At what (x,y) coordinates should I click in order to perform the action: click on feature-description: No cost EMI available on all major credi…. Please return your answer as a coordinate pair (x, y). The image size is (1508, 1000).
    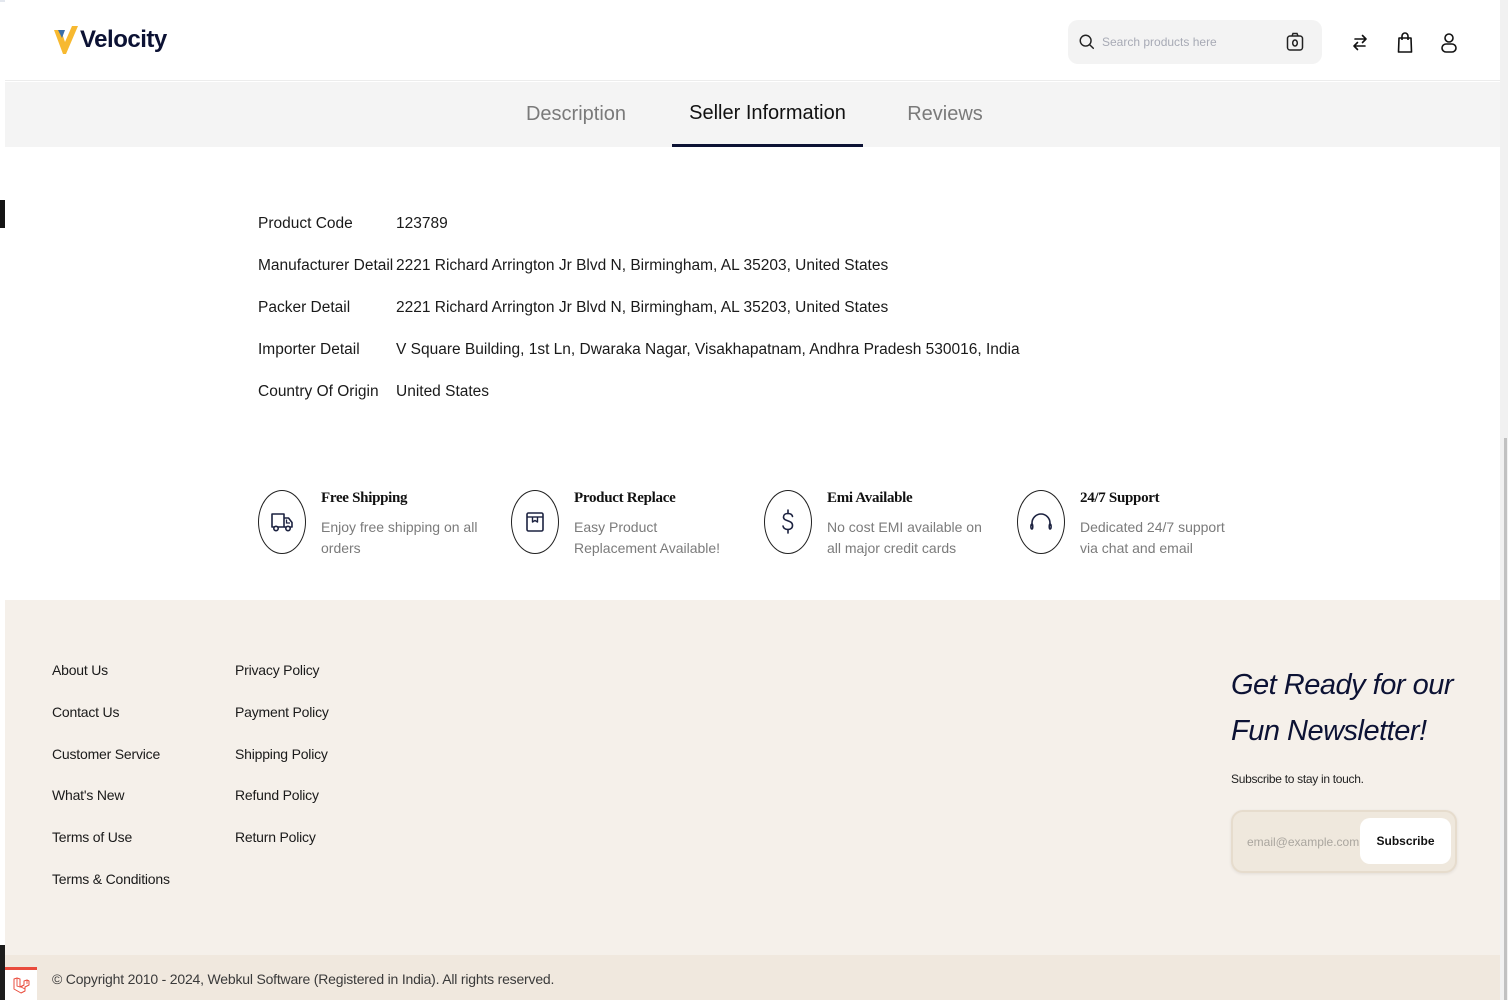
    Looking at the image, I should click on (904, 537).